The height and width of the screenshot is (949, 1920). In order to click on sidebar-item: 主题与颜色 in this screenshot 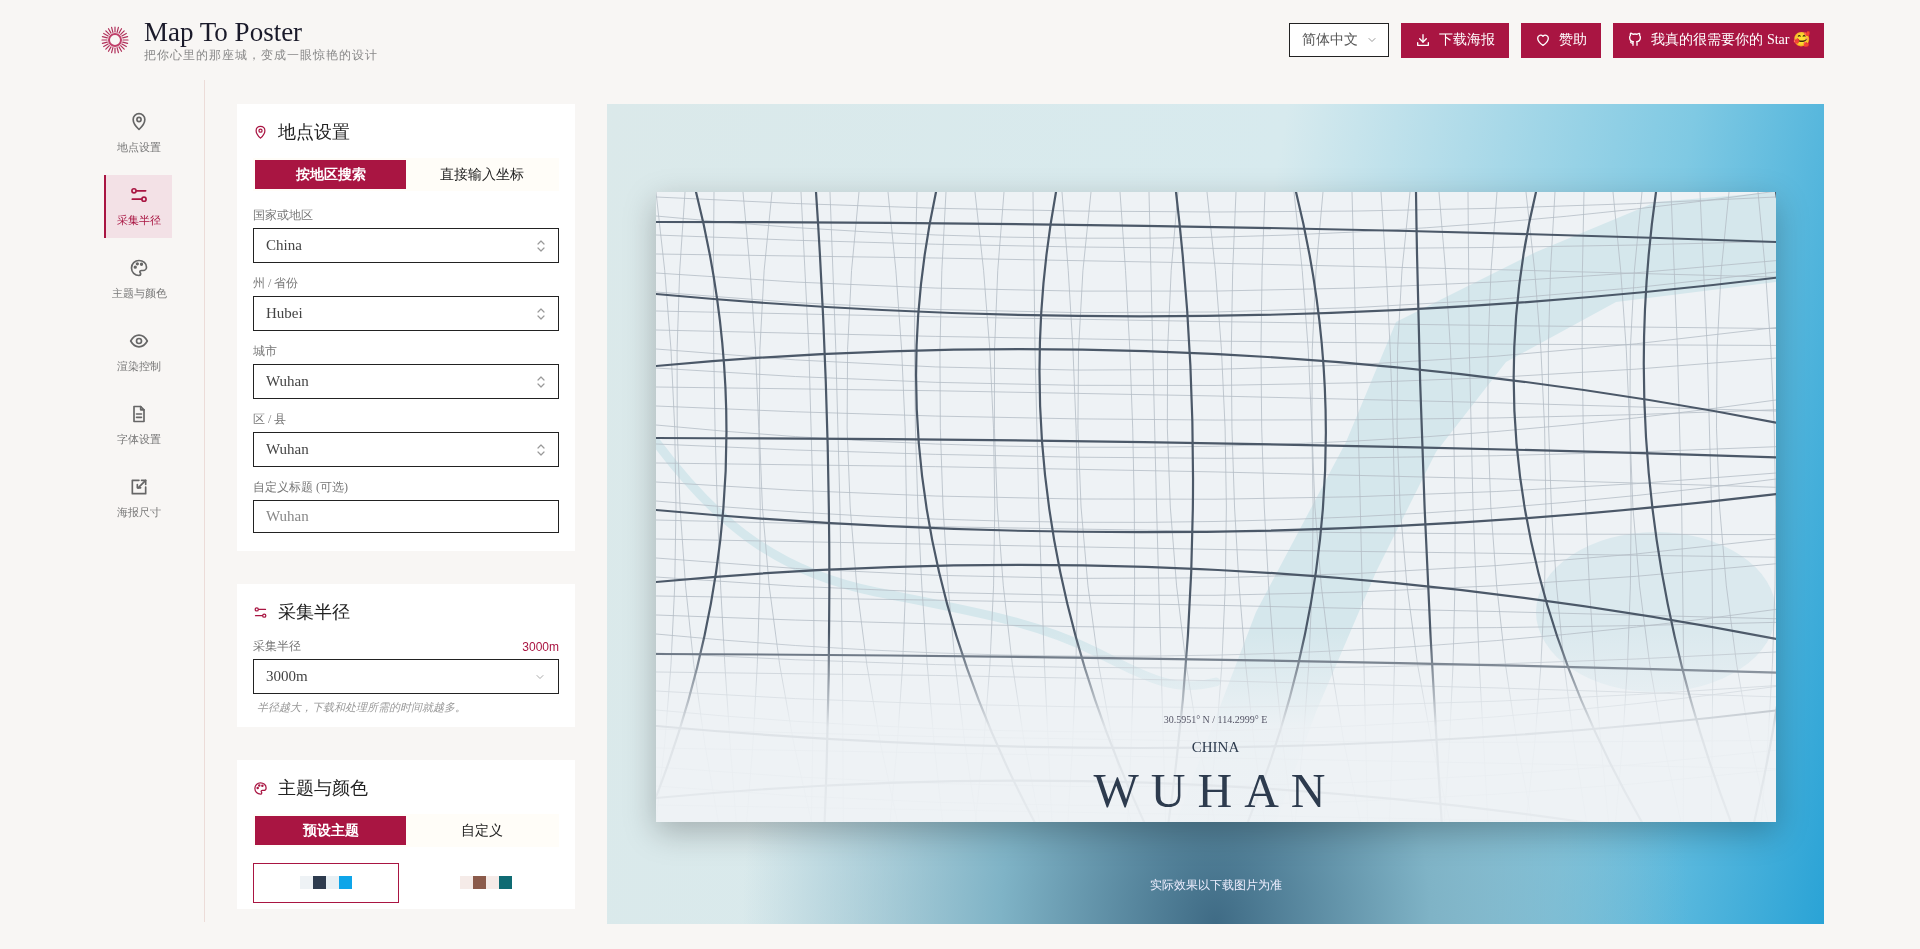, I will do `click(138, 279)`.